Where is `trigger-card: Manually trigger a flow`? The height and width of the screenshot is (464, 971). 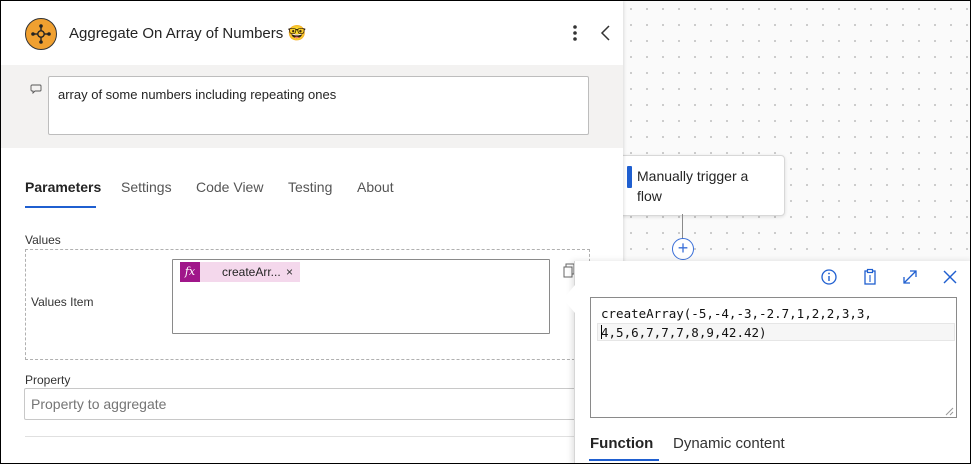 trigger-card: Manually trigger a flow is located at coordinates (701, 185).